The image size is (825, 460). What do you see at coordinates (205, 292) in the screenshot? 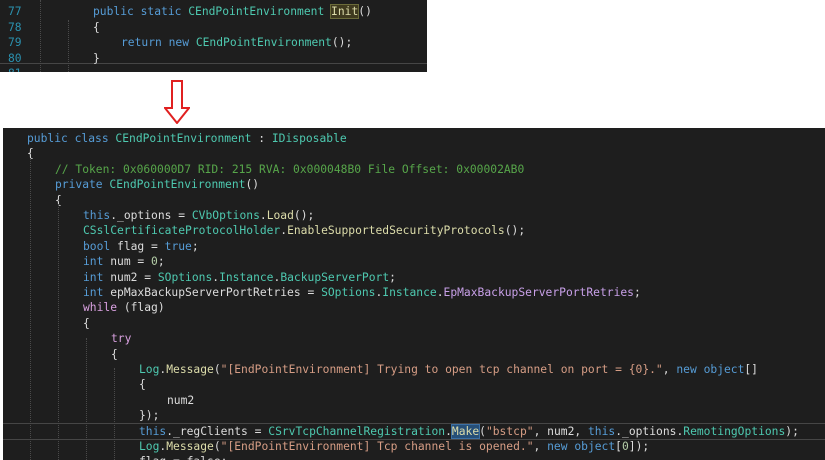
I see `code-token: epMaxBackupServerPortRetries` at bounding box center [205, 292].